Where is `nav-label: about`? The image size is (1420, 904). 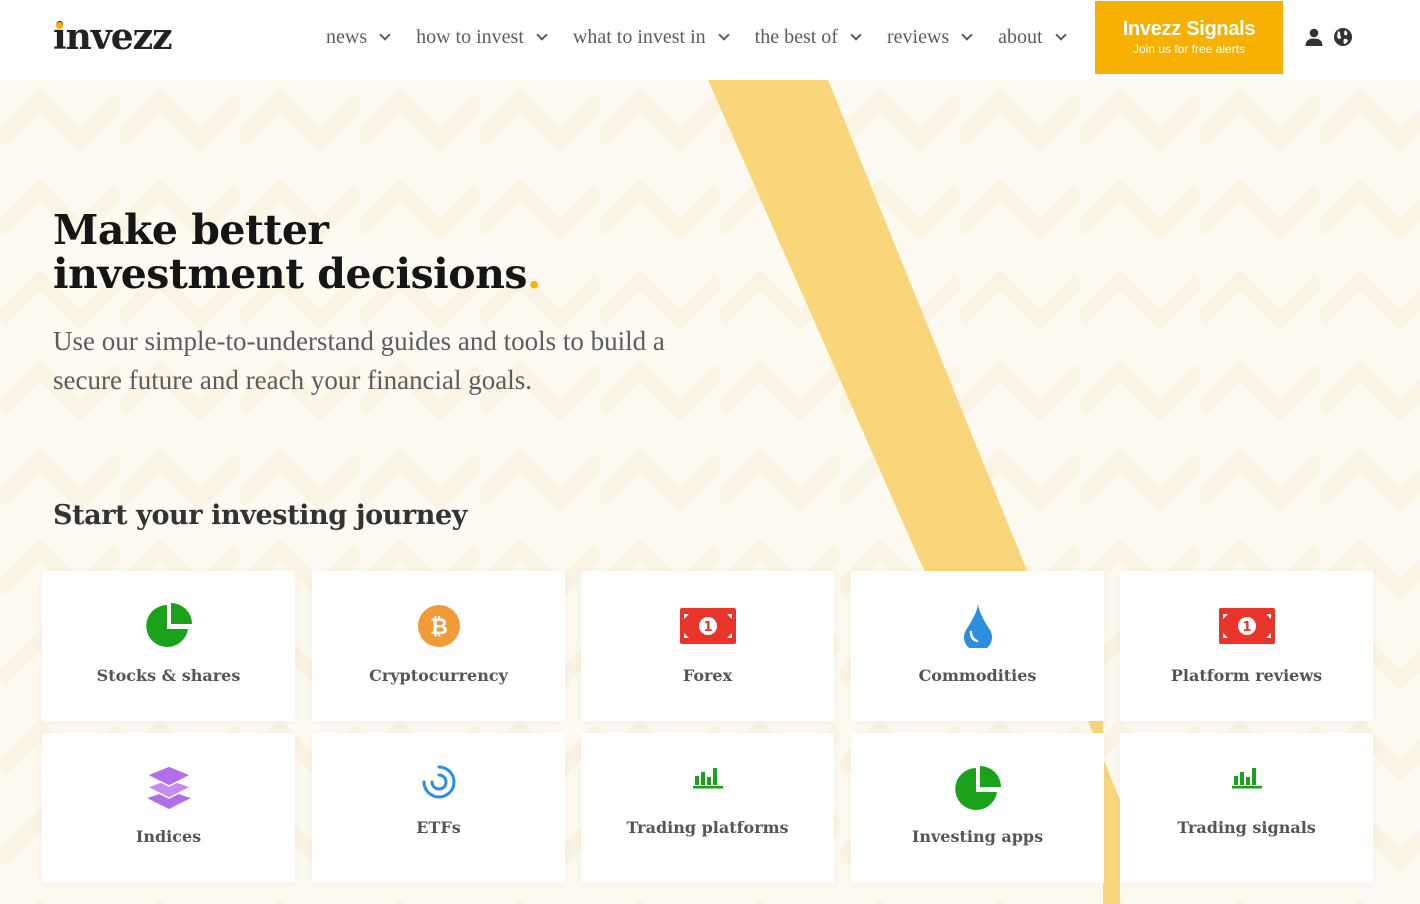
nav-label: about is located at coordinates (1020, 36).